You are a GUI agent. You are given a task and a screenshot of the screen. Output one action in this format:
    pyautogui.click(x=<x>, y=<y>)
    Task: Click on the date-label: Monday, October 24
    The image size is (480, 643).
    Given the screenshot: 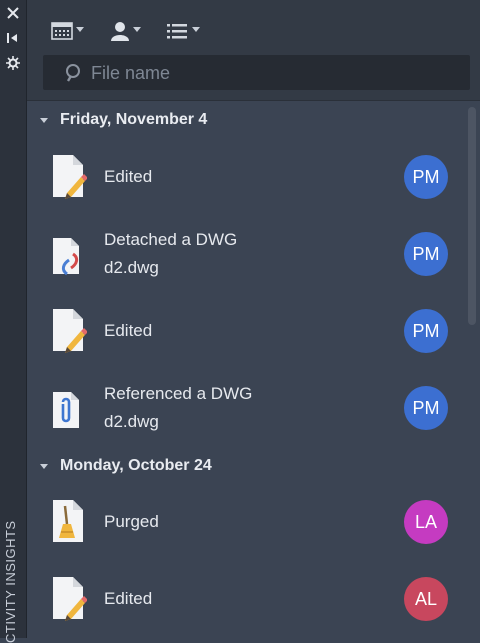 What is the action you would take?
    pyautogui.click(x=136, y=465)
    